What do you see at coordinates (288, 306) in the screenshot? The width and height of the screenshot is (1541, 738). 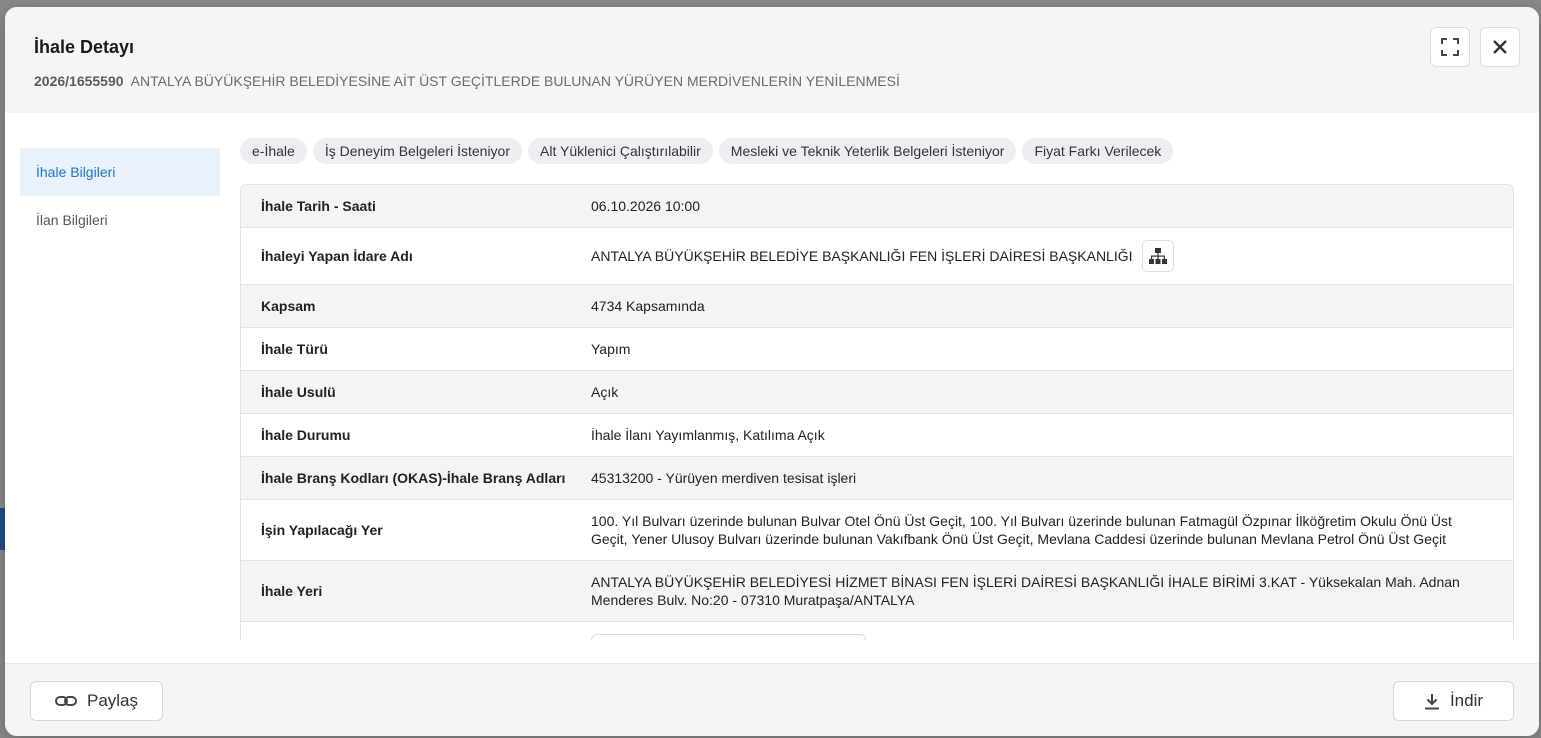 I see `row-label: Kapsam` at bounding box center [288, 306].